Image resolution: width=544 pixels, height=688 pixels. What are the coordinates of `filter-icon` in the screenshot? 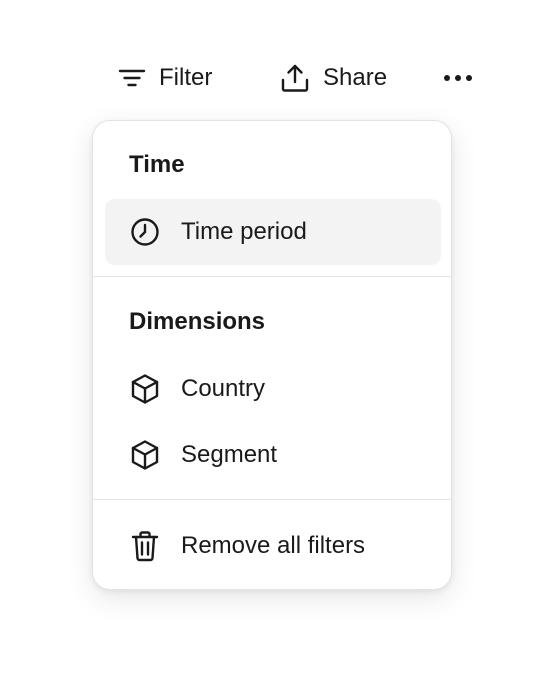 It's located at (132, 78).